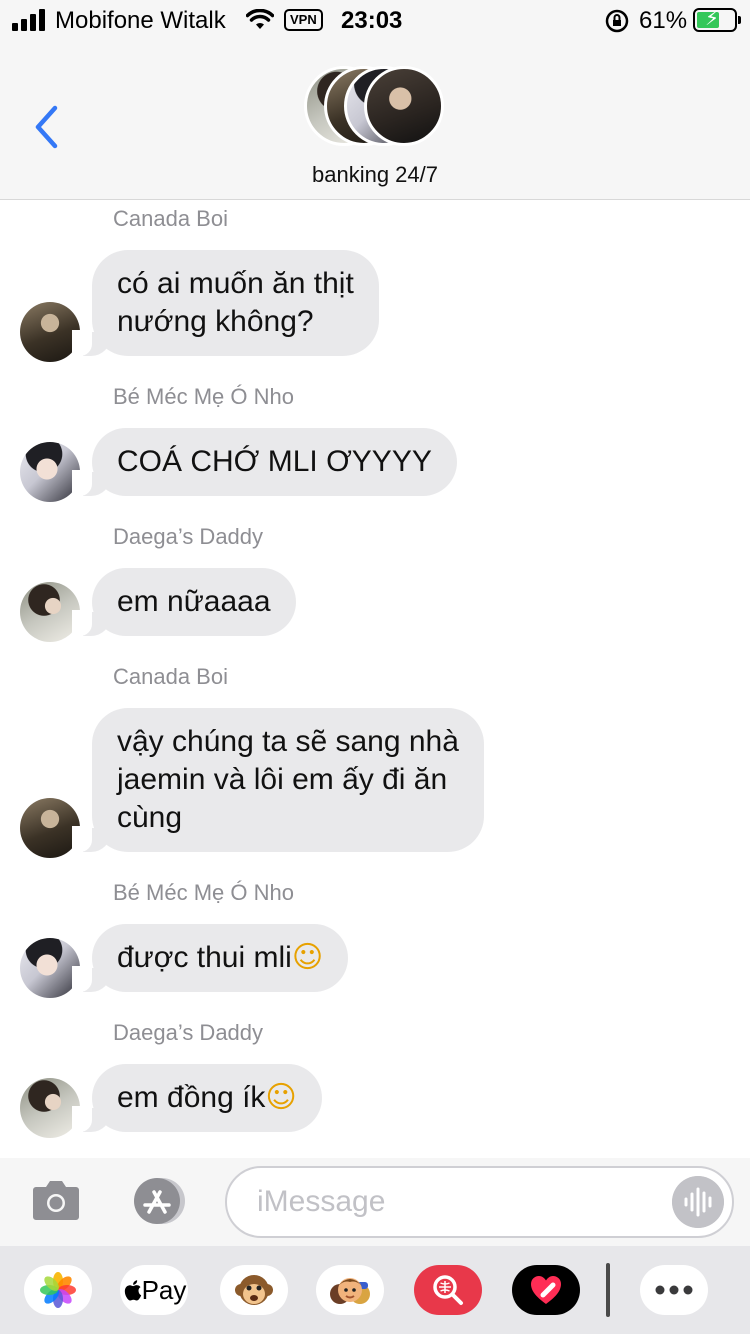 The height and width of the screenshot is (1334, 750). I want to click on camera-button, so click(56, 1199).